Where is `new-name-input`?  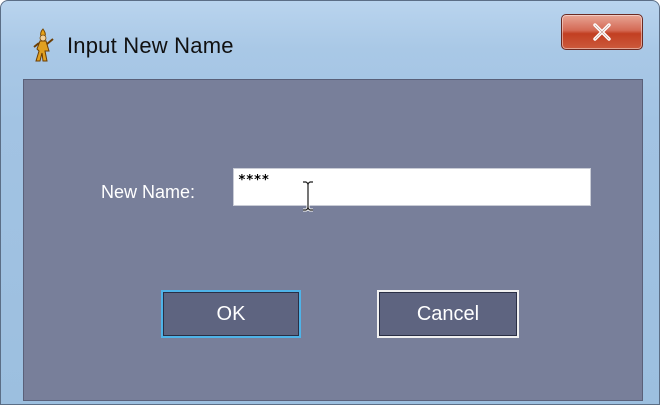 new-name-input is located at coordinates (412, 187).